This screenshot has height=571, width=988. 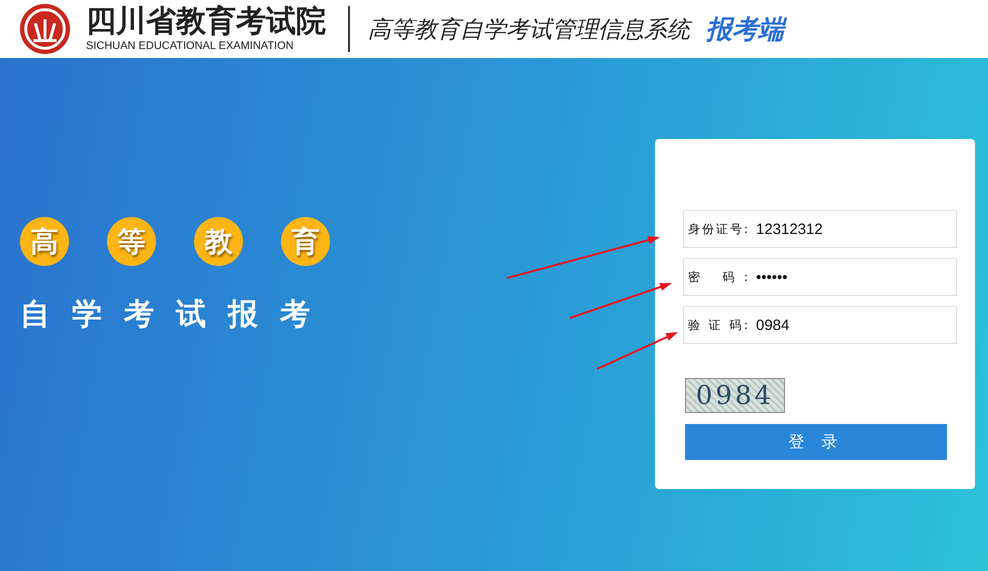 I want to click on circle-character: 育, so click(x=305, y=241).